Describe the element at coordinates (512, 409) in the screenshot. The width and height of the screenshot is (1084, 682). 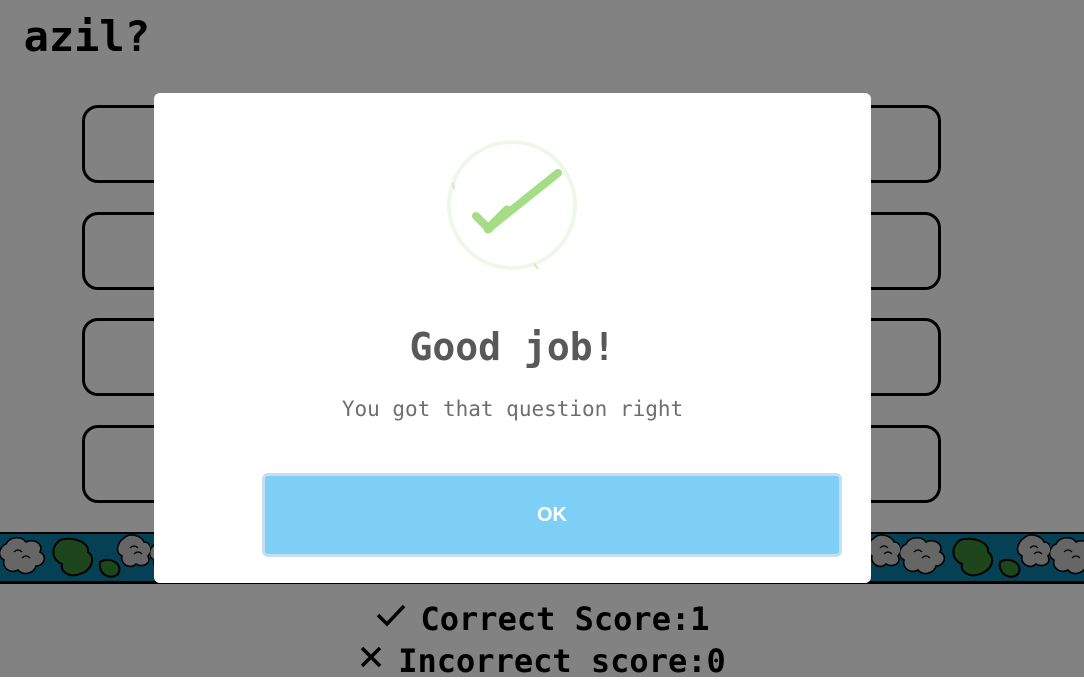
I see `dialog-message: You got that question right` at that location.